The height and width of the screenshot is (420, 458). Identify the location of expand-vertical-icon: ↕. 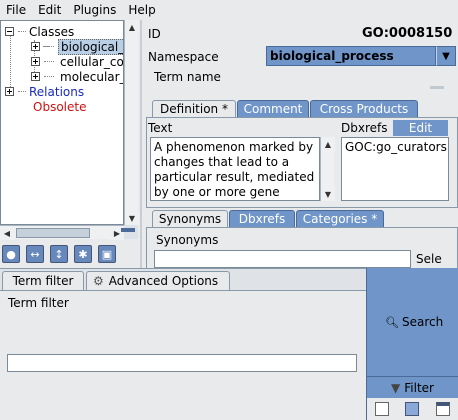
(59, 254).